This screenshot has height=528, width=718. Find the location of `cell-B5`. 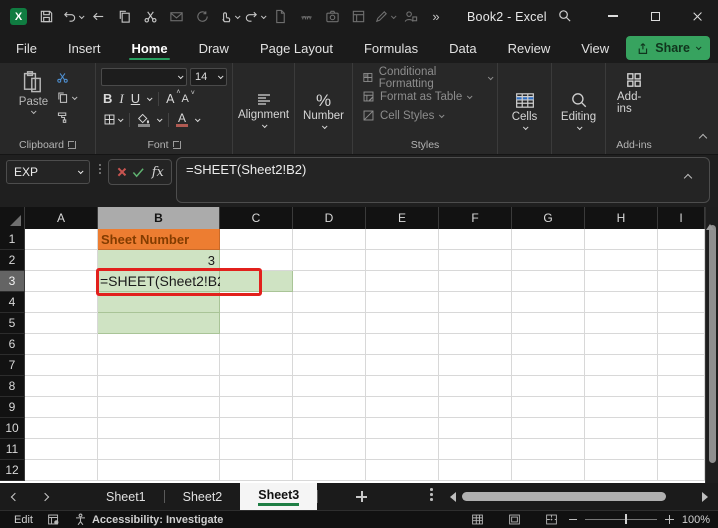

cell-B5 is located at coordinates (159, 323).